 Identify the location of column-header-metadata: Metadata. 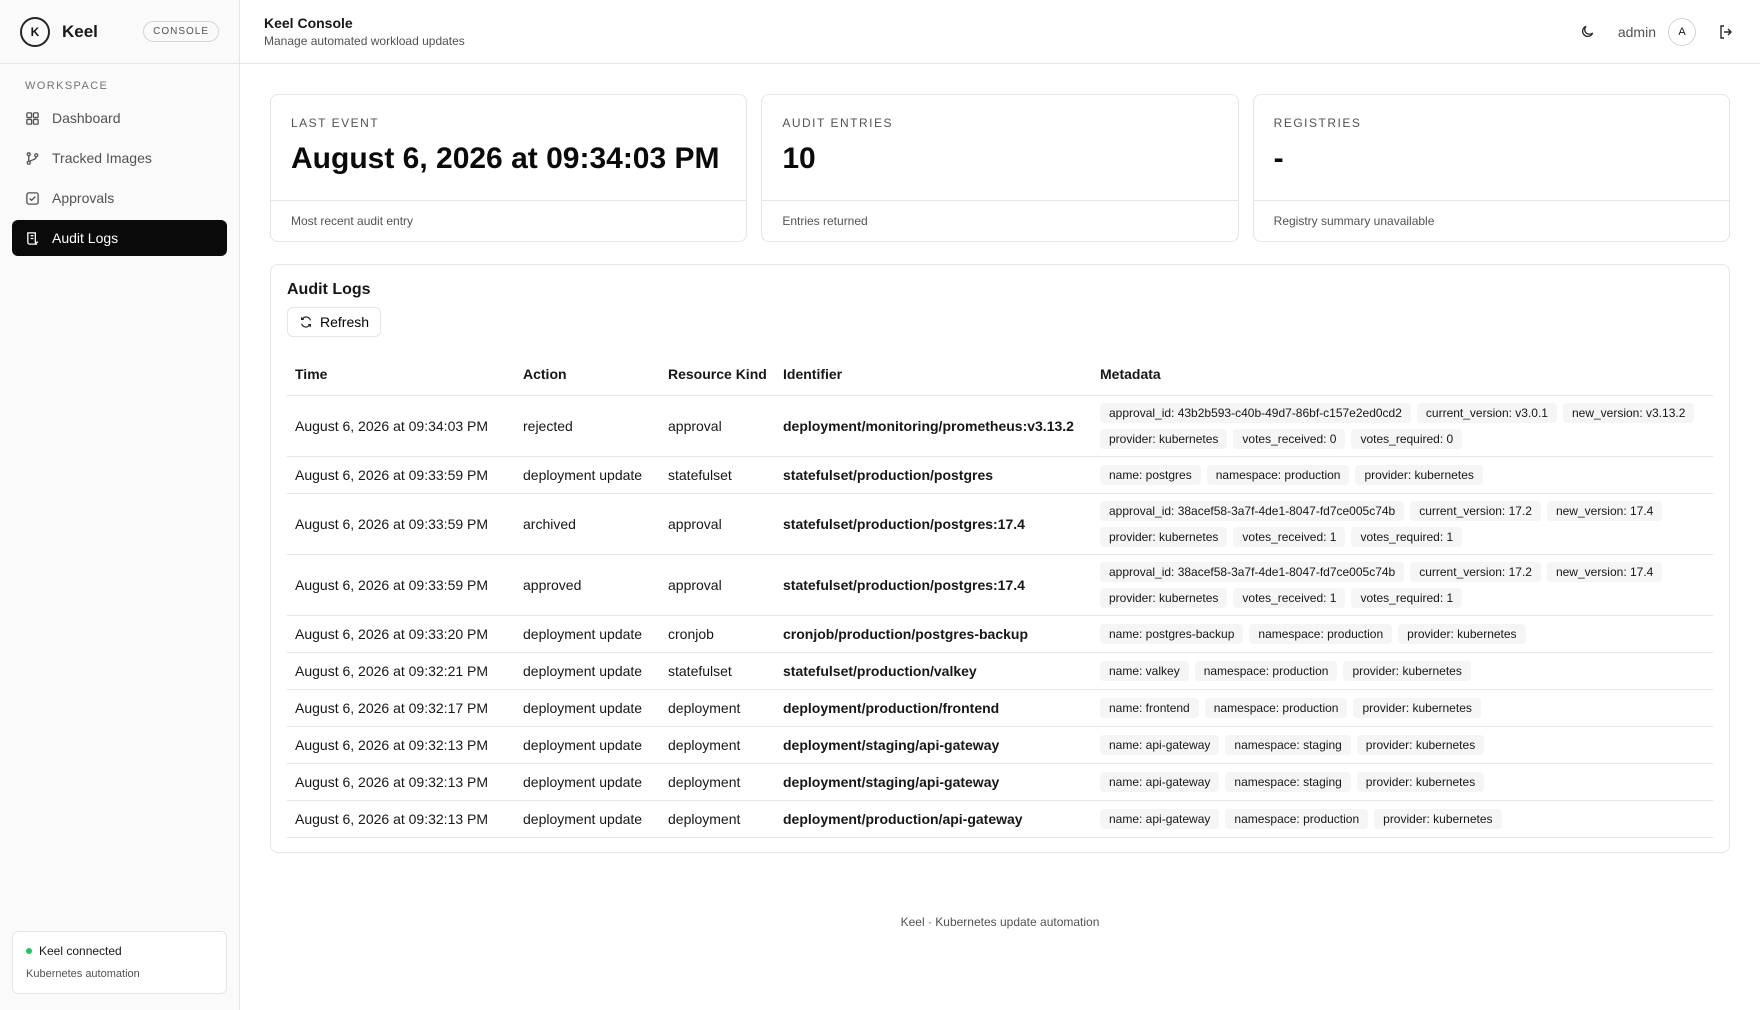
(1402, 374).